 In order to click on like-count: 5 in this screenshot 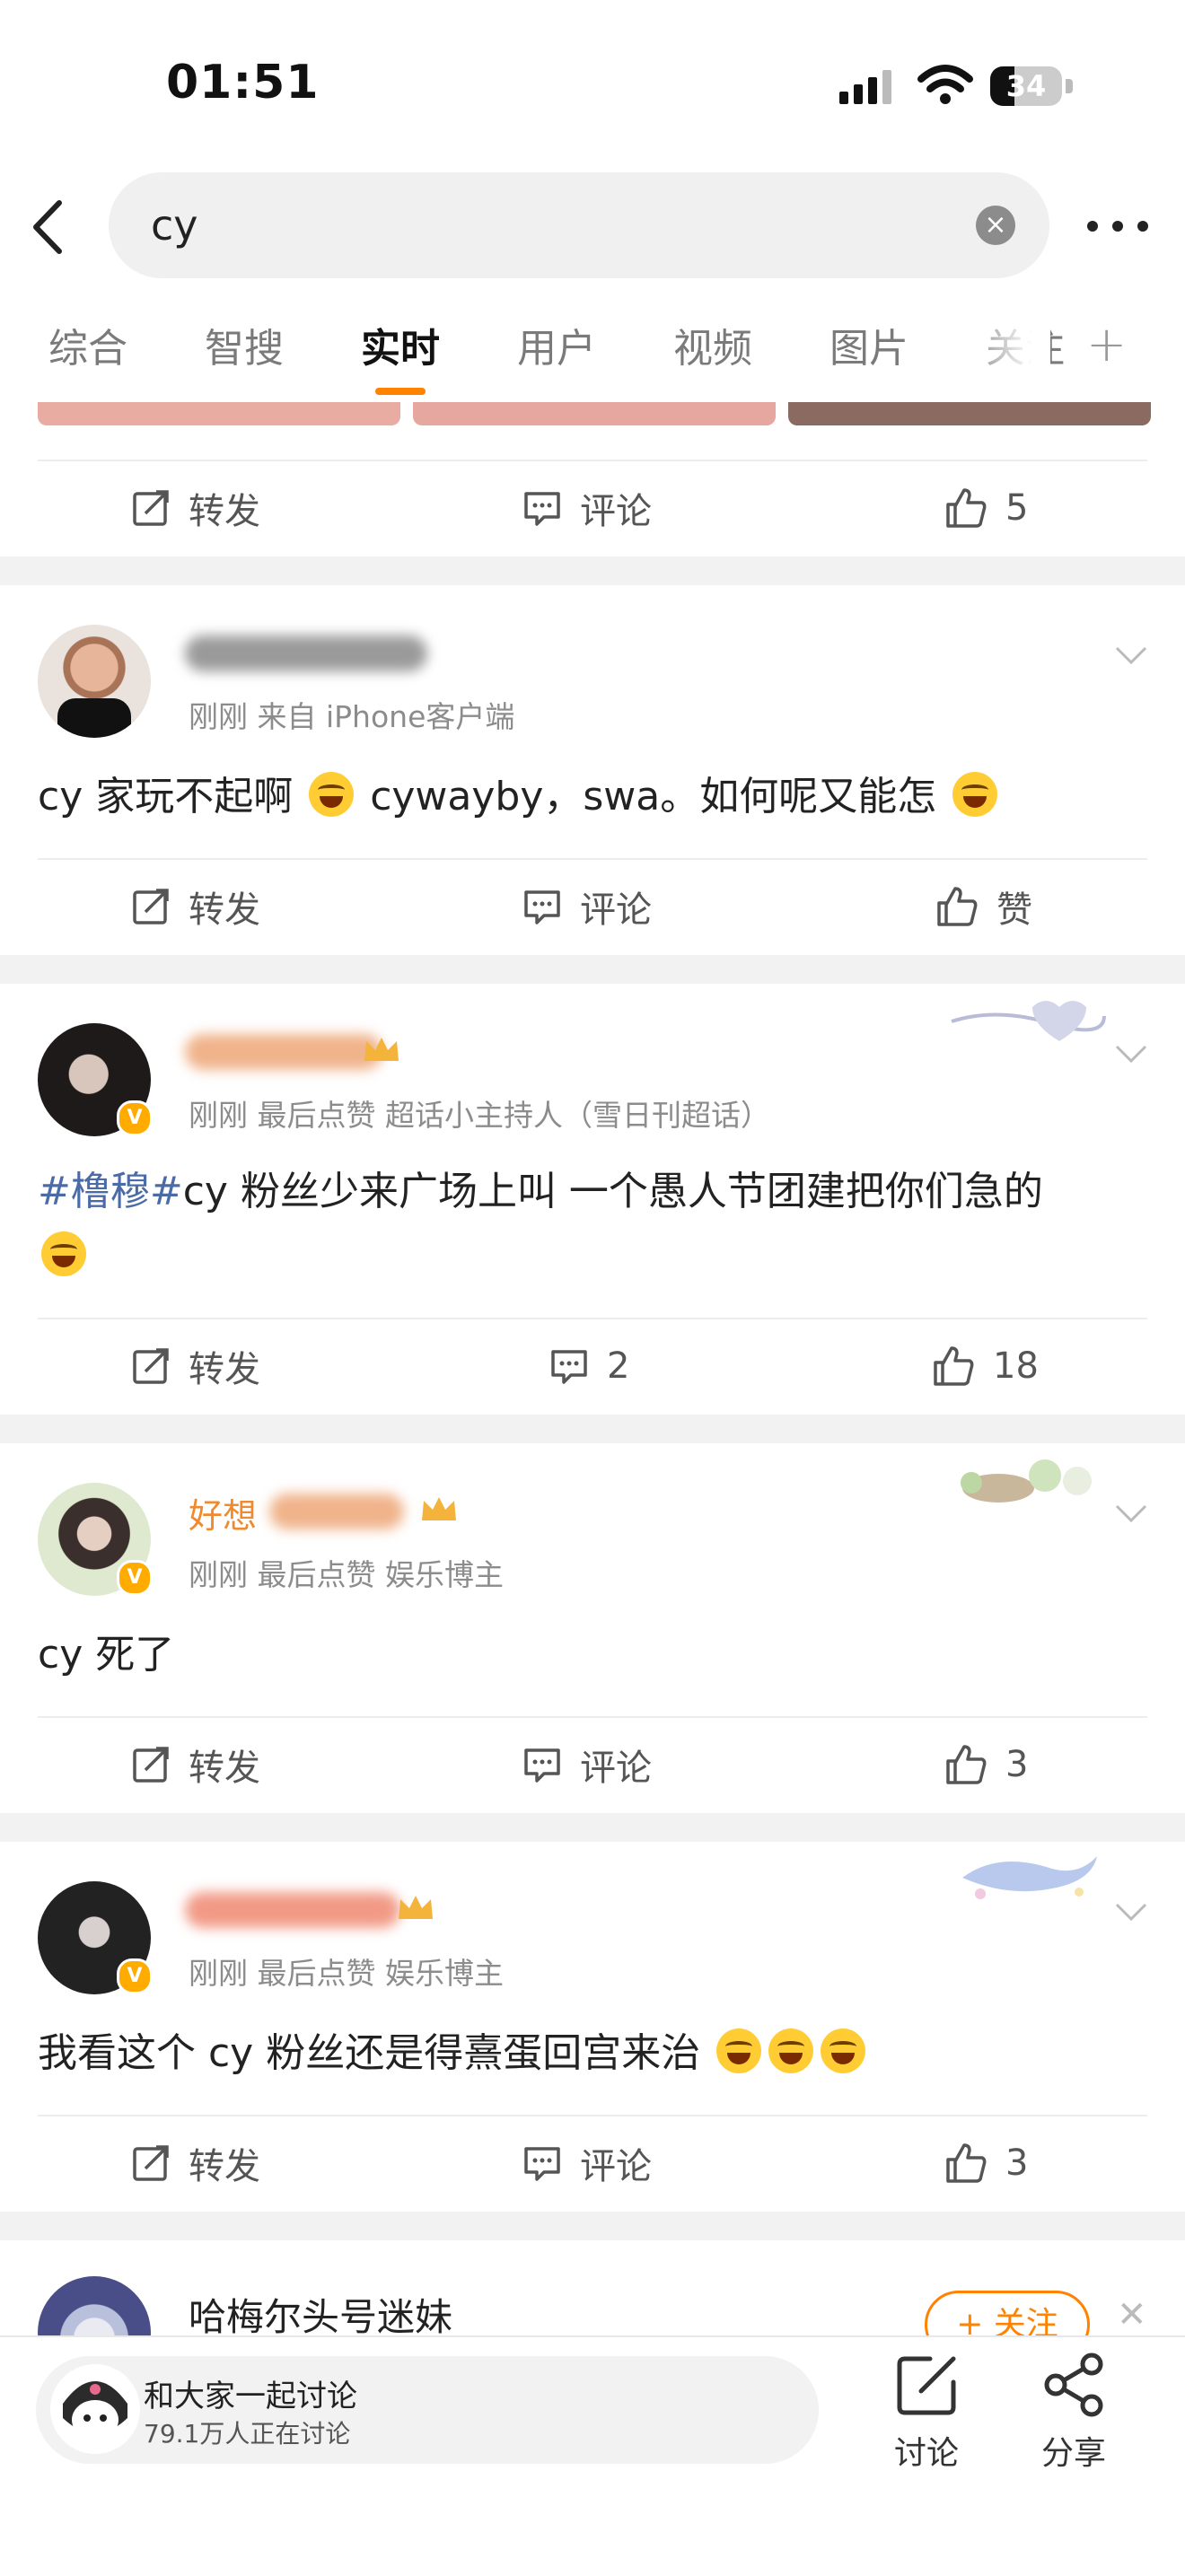, I will do `click(1017, 508)`.